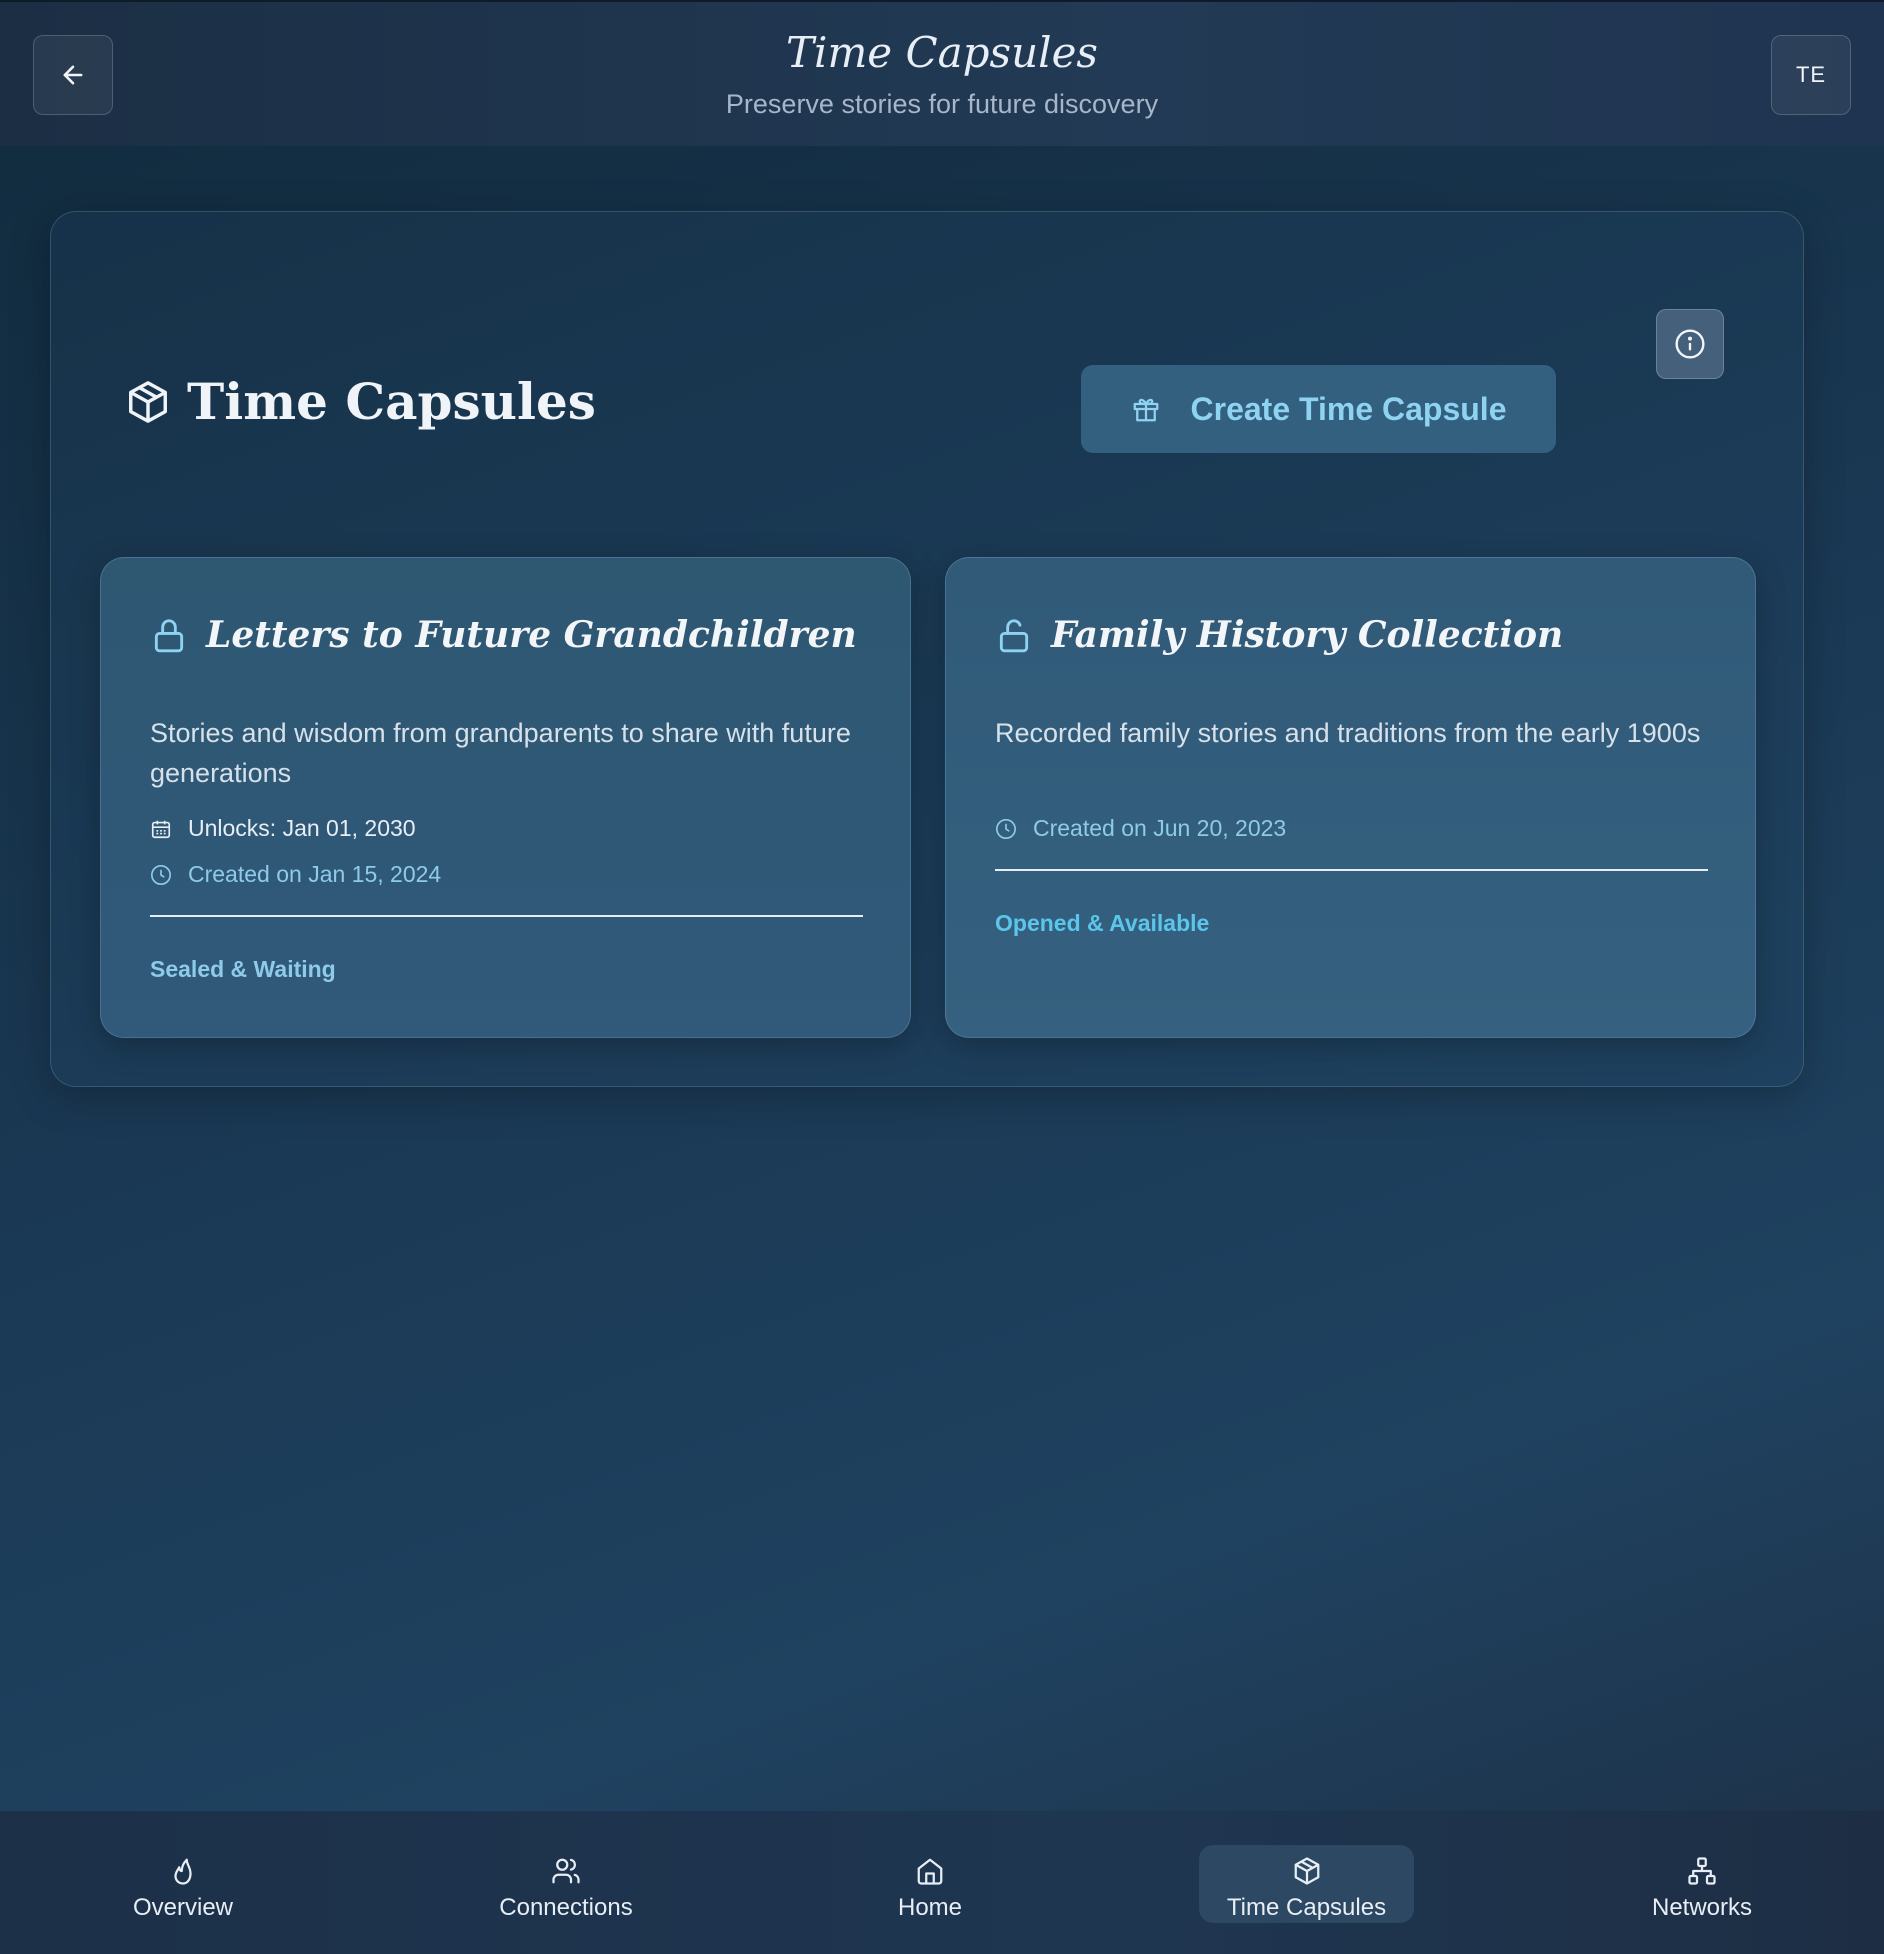 The image size is (1884, 1954). What do you see at coordinates (1348, 408) in the screenshot?
I see `create-button-label: Create Time Capsule` at bounding box center [1348, 408].